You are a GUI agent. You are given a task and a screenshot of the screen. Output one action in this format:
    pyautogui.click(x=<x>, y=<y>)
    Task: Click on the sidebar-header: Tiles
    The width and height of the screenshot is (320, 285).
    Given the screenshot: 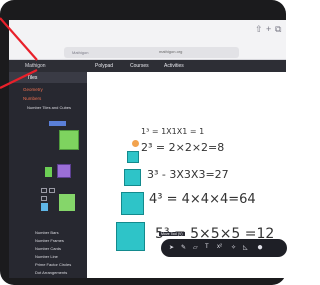 What is the action you would take?
    pyautogui.click(x=48, y=77)
    